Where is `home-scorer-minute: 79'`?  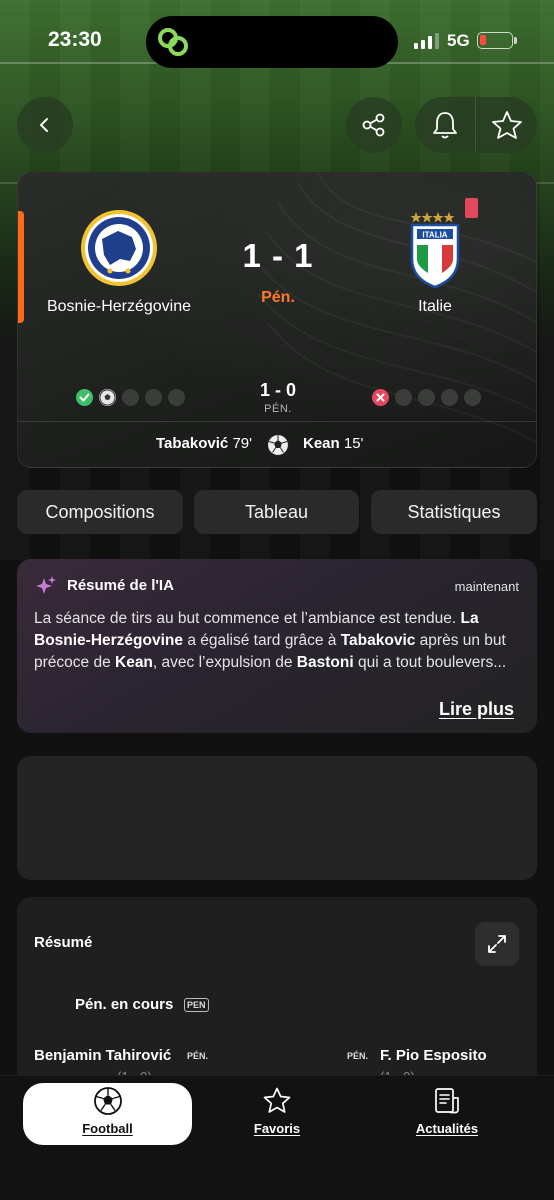 home-scorer-minute: 79' is located at coordinates (242, 443).